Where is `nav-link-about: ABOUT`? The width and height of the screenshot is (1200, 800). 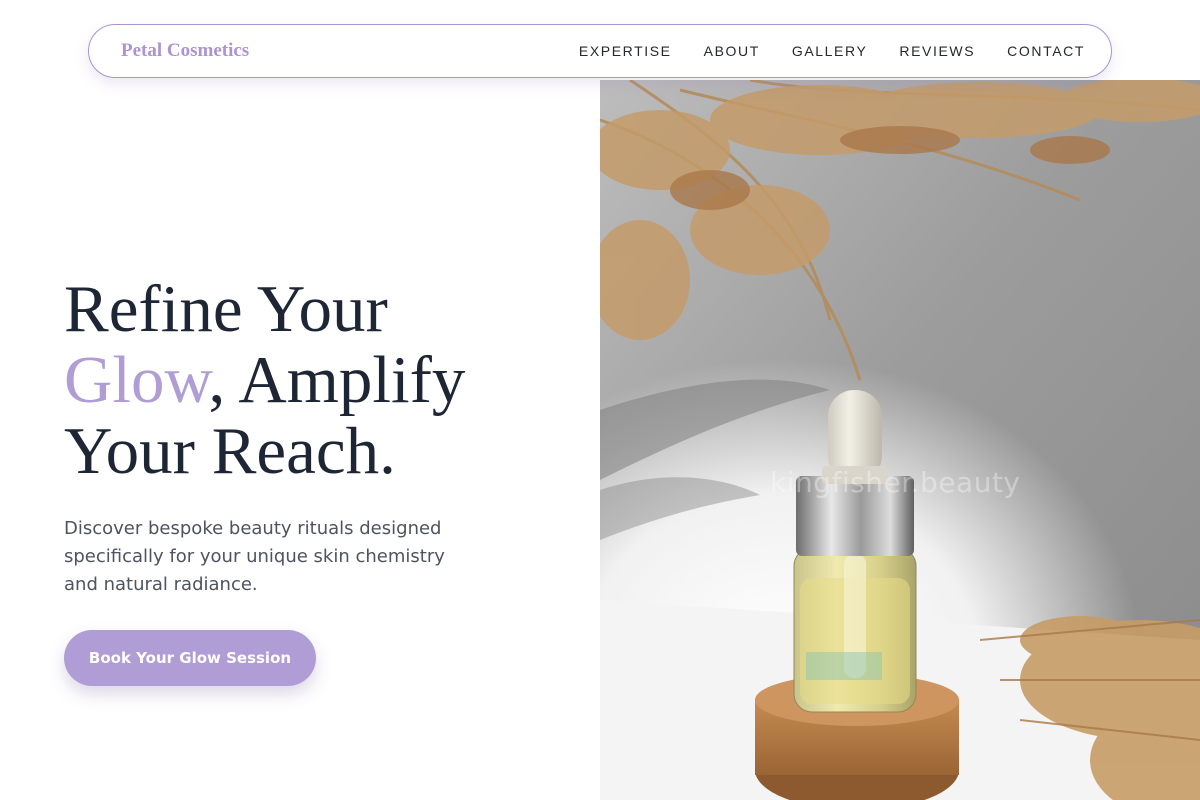
nav-link-about: ABOUT is located at coordinates (732, 51).